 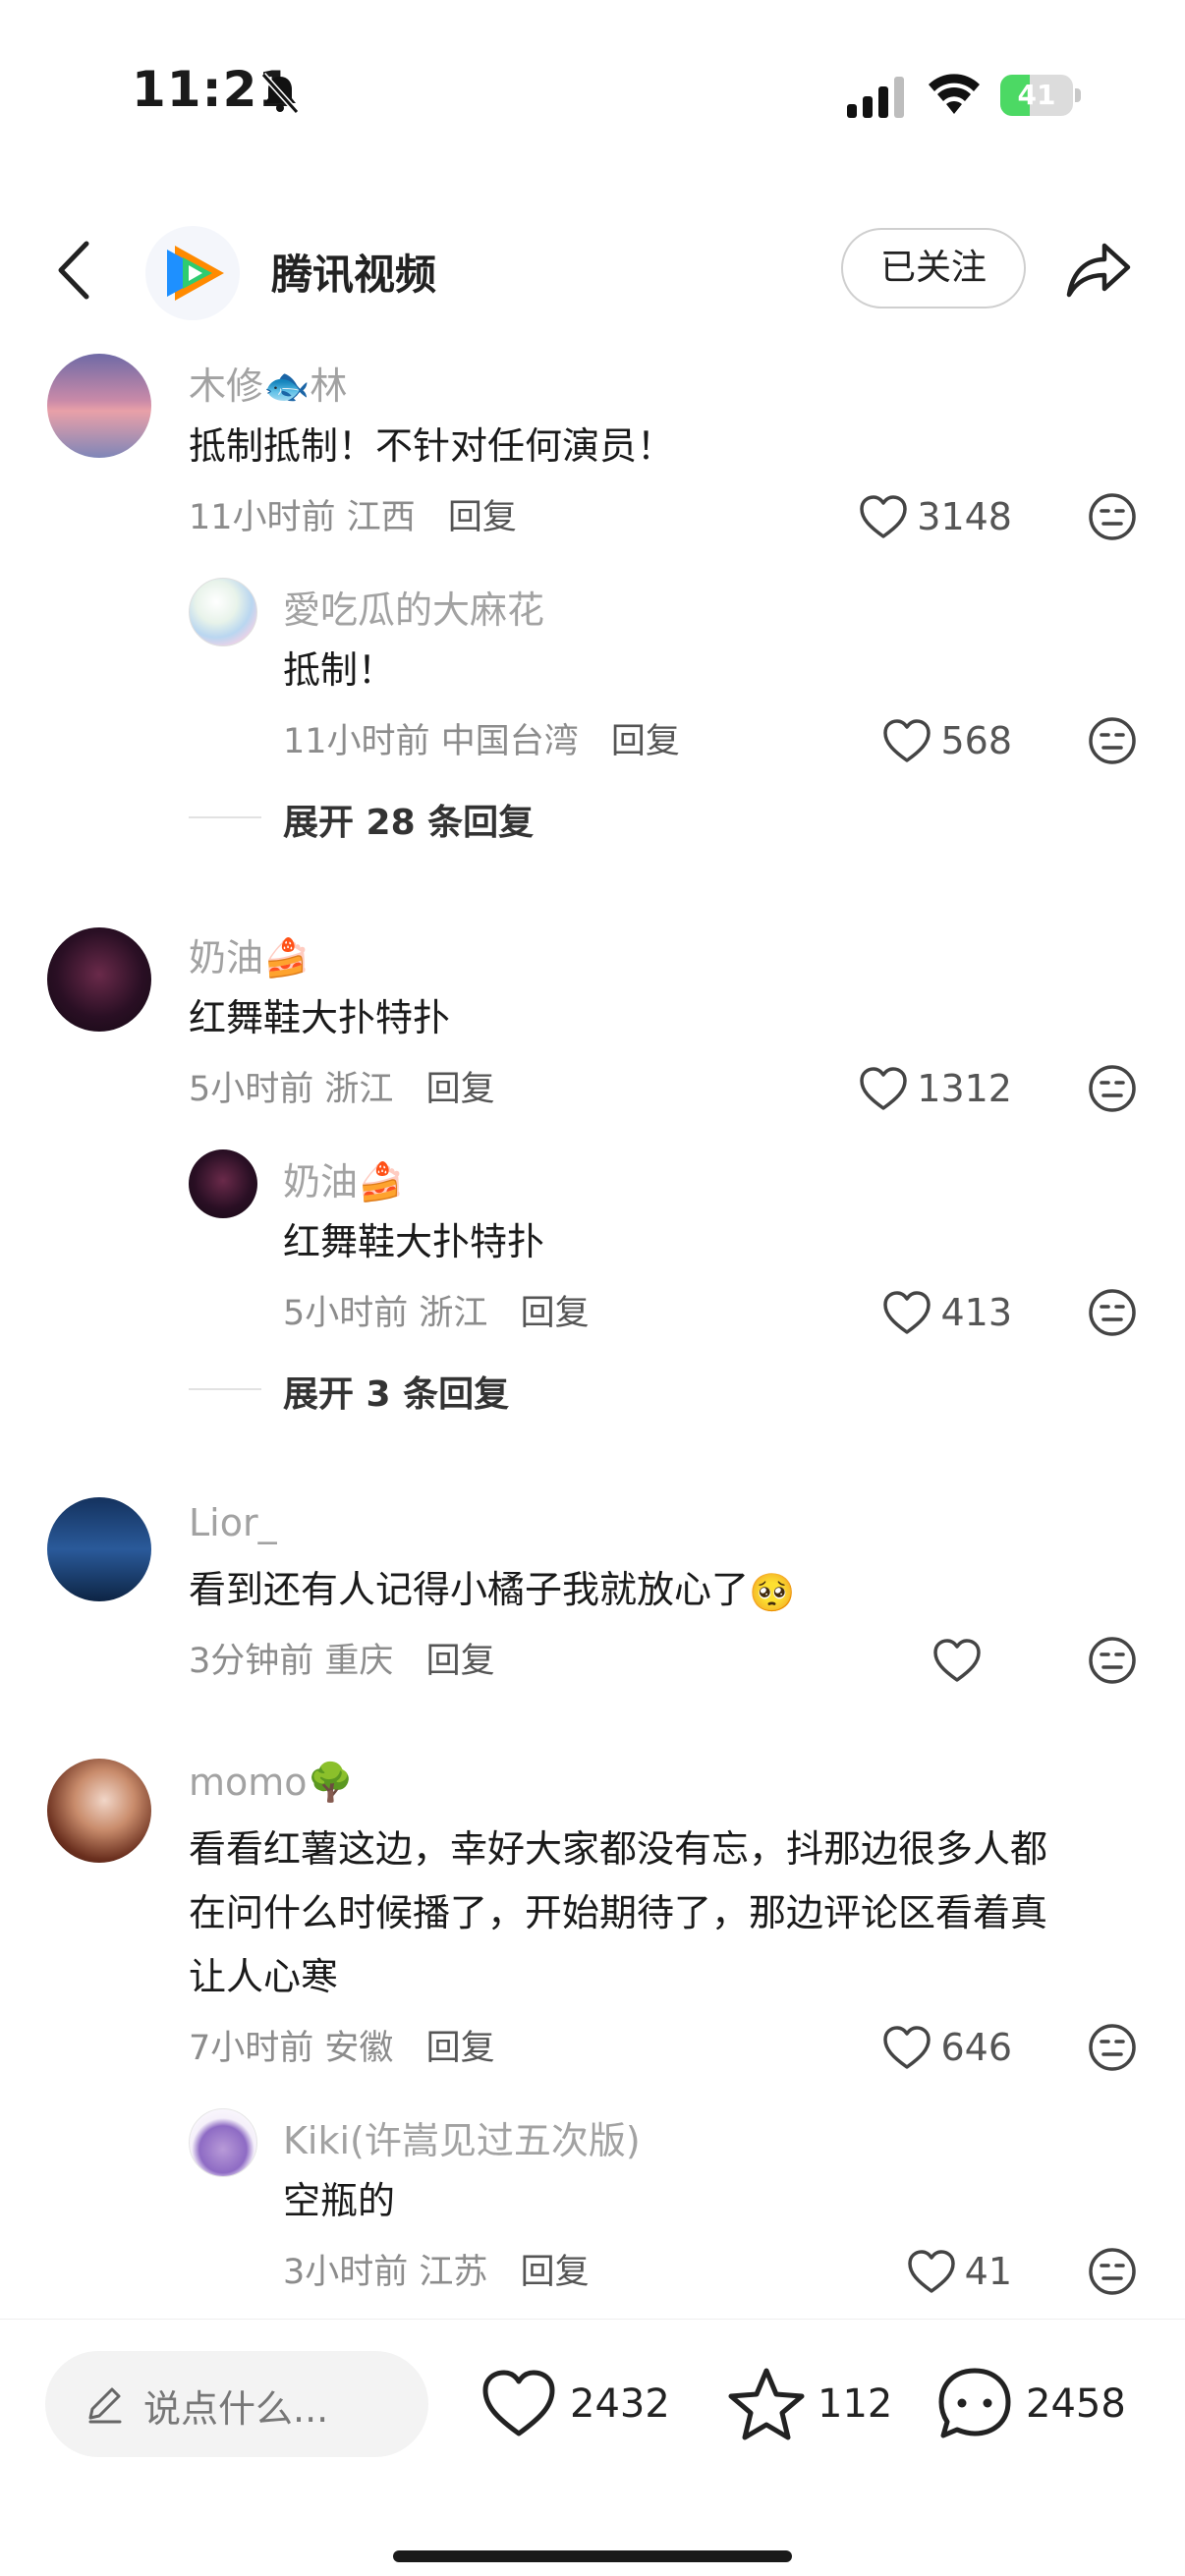 What do you see at coordinates (381, 517) in the screenshot?
I see `comment-location: 江西` at bounding box center [381, 517].